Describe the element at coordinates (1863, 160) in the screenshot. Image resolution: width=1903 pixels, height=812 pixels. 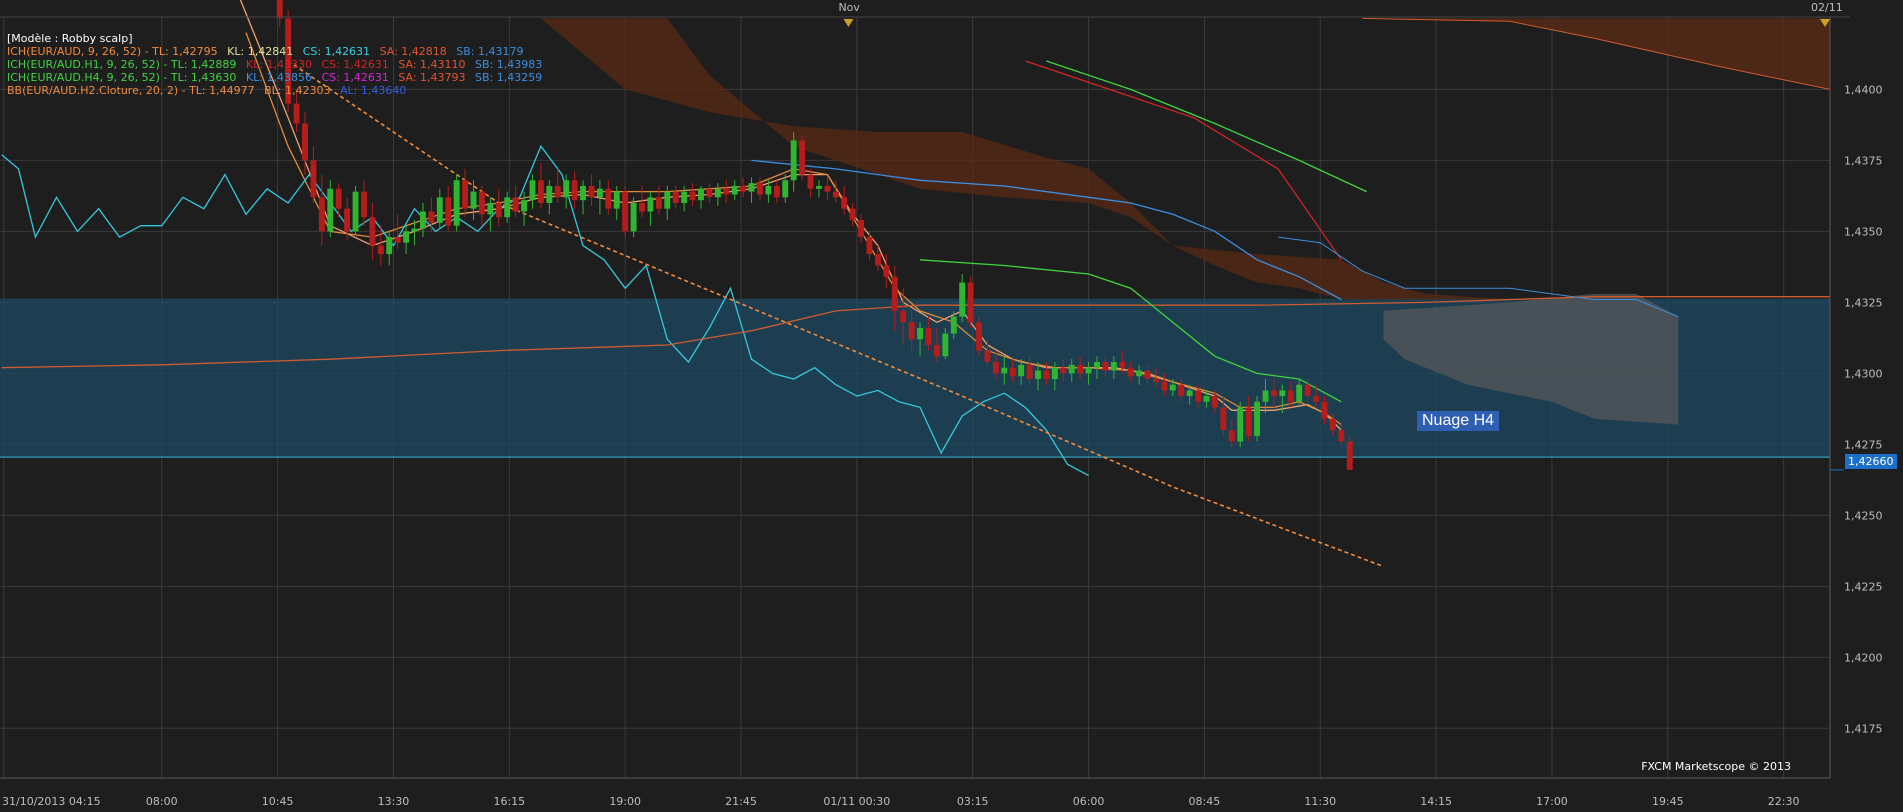
I see `y-tick-label: 1,4375` at that location.